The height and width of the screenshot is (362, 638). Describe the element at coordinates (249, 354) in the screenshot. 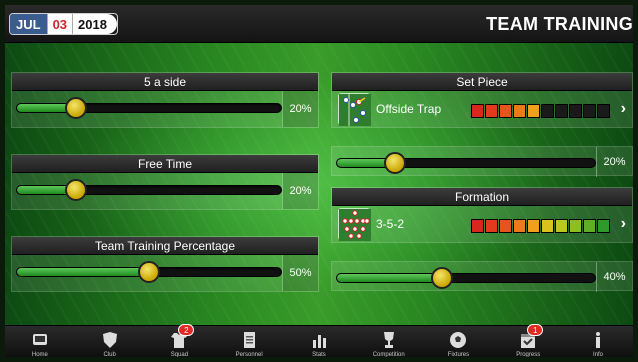

I see `nav-label: Personnel` at that location.